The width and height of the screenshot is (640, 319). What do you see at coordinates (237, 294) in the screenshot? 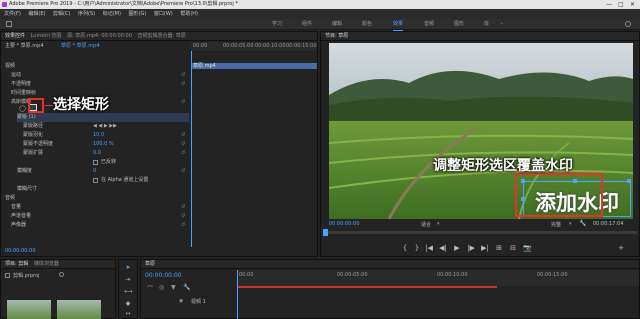
I see `timeline-playhead` at bounding box center [237, 294].